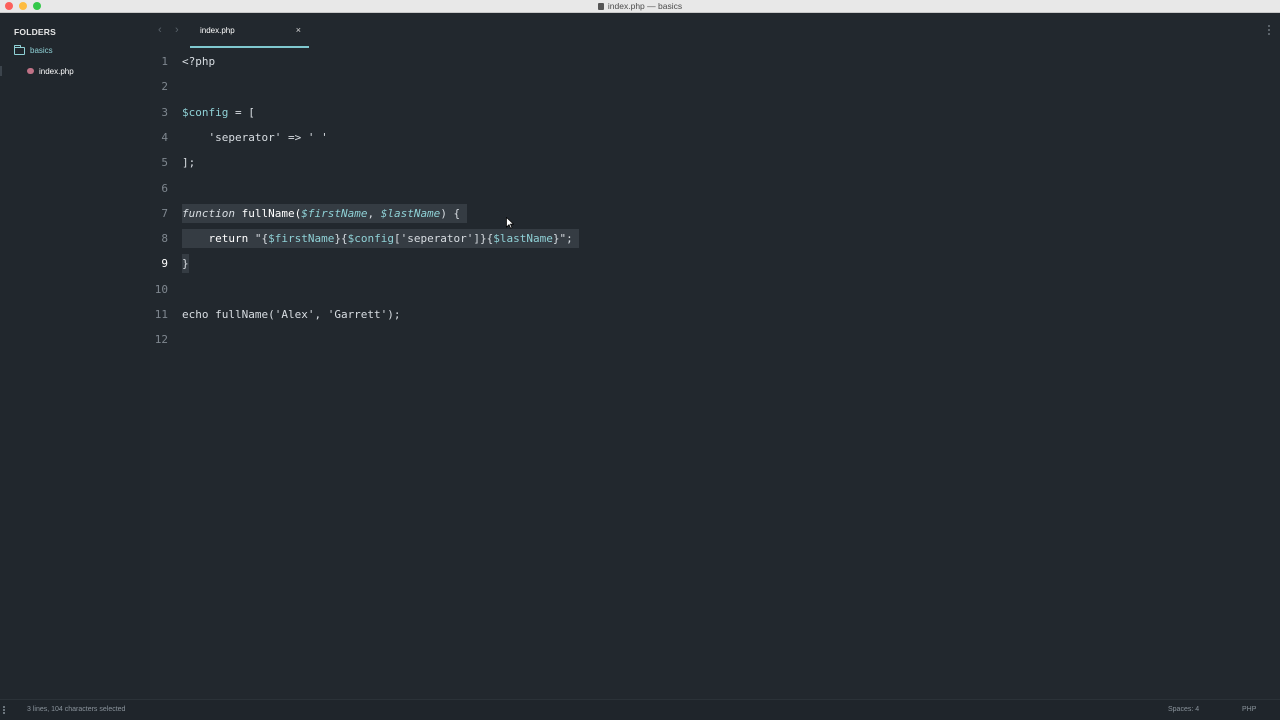 This screenshot has height=720, width=1280. I want to click on folder-basics: basics, so click(33, 49).